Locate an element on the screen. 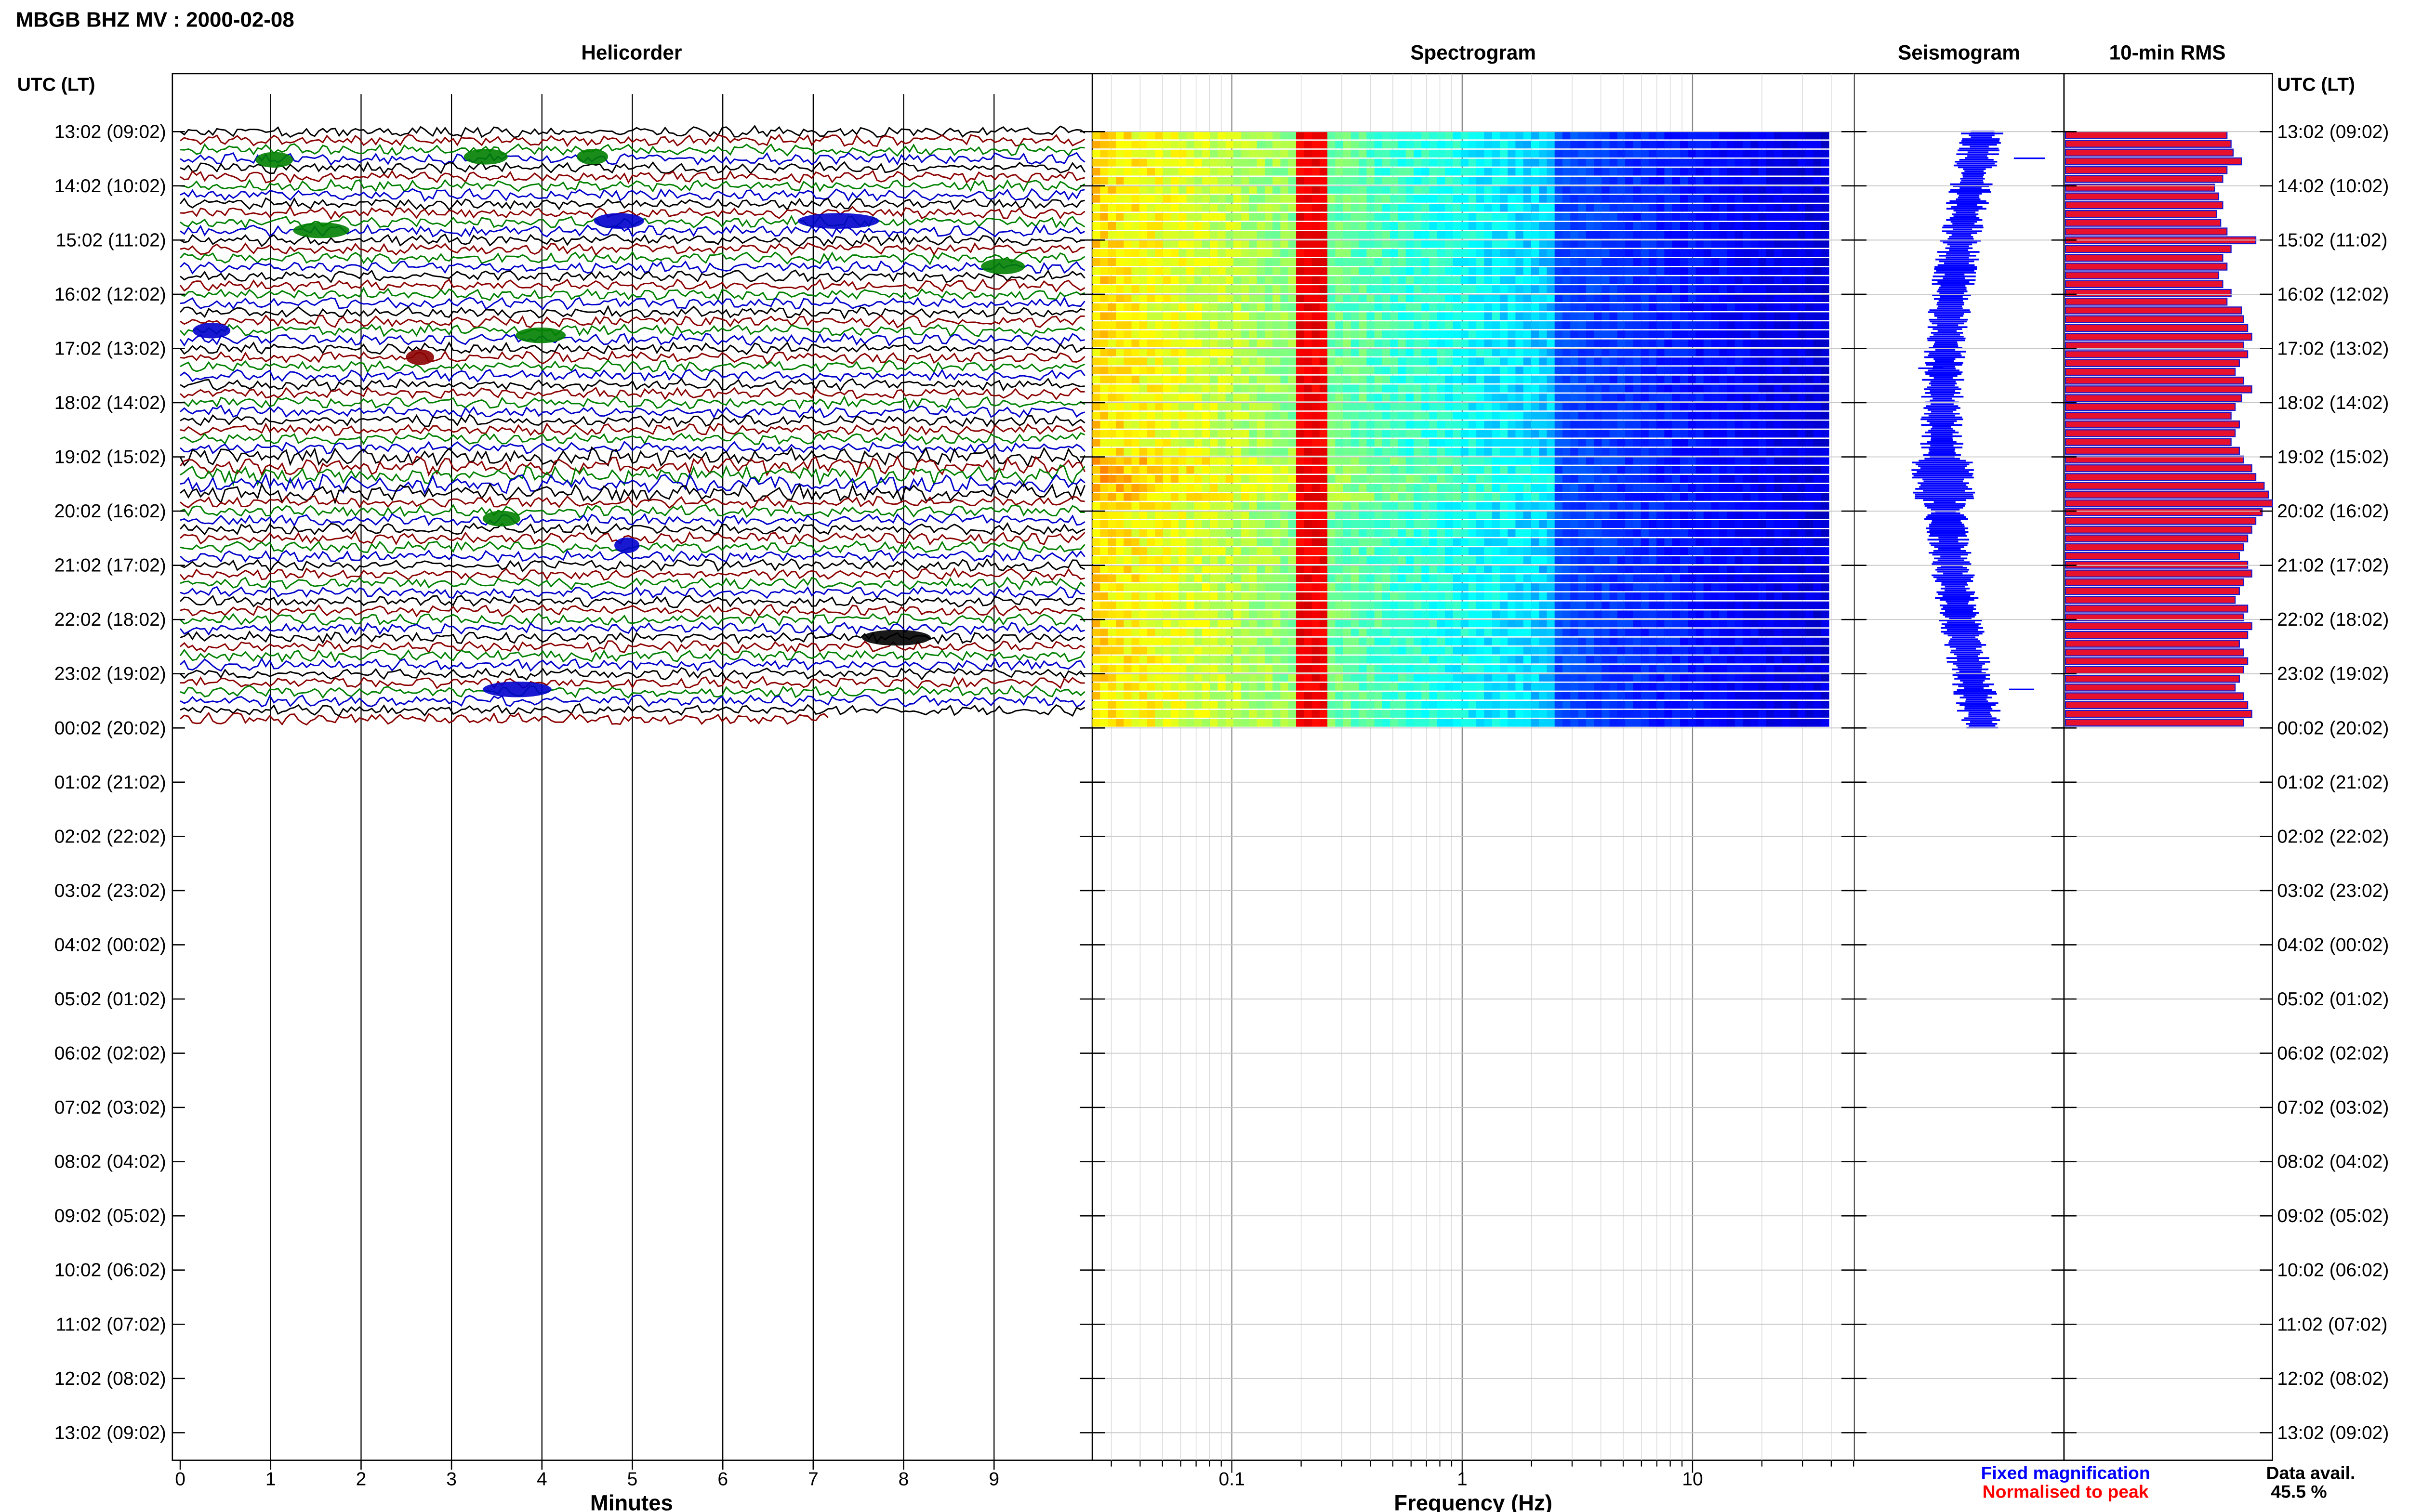  minutes-tick-label: 7 is located at coordinates (813, 1479).